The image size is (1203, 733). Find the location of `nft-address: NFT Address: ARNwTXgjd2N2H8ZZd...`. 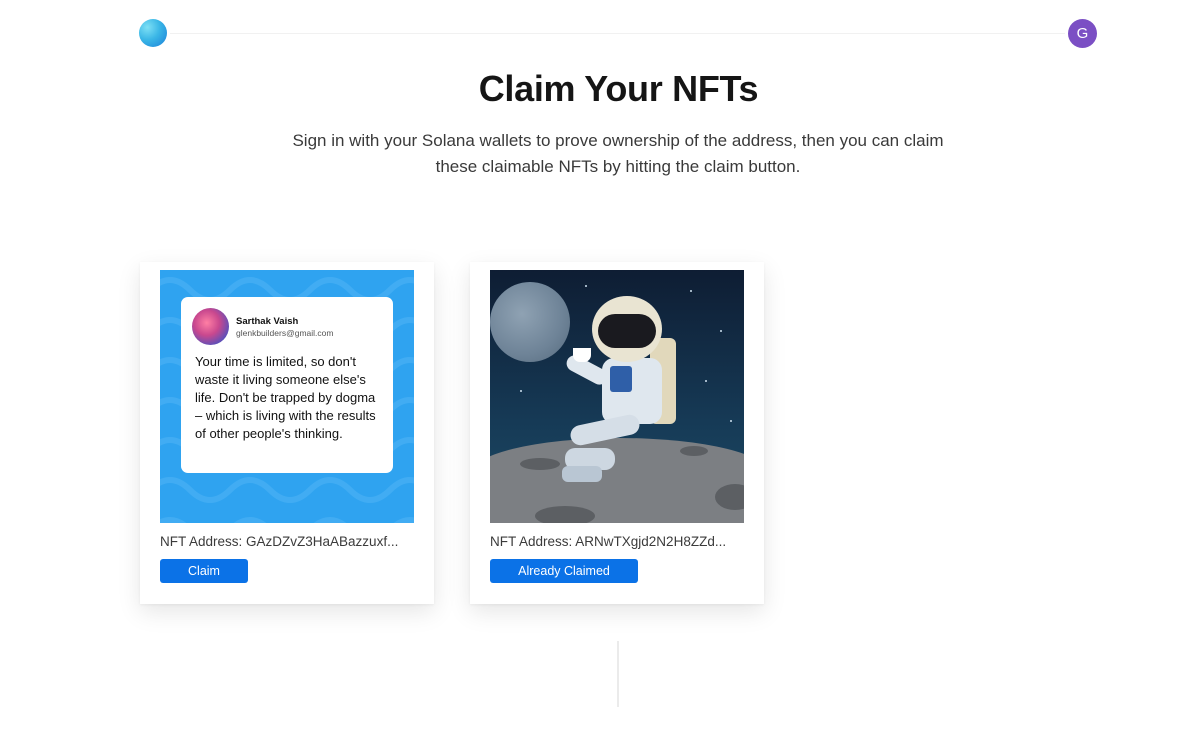

nft-address: NFT Address: ARNwTXgjd2N2H8ZZd... is located at coordinates (608, 541).